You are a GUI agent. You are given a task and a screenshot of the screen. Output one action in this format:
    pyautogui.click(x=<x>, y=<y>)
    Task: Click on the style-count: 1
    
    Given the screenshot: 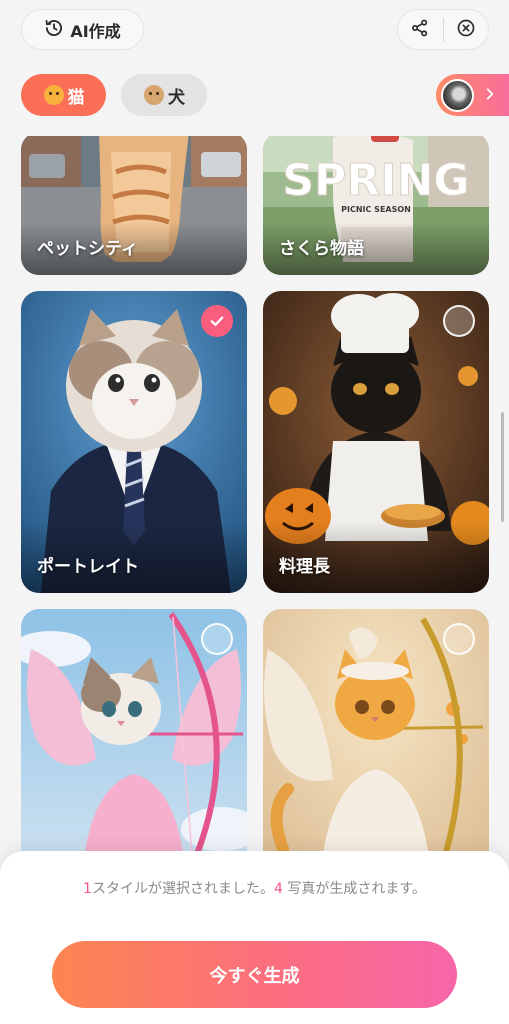 What is the action you would take?
    pyautogui.click(x=87, y=889)
    